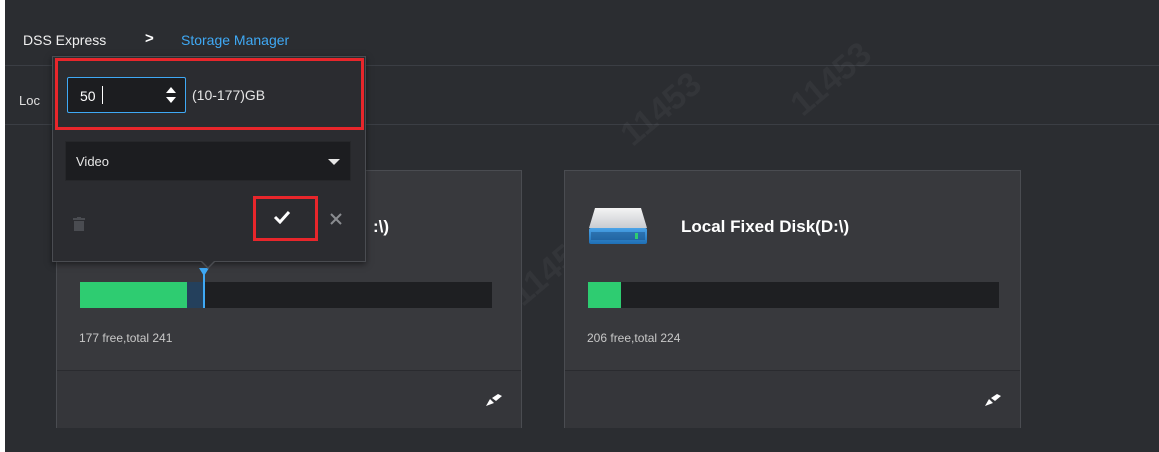 The width and height of the screenshot is (1159, 452). I want to click on allocation-marker, so click(204, 290).